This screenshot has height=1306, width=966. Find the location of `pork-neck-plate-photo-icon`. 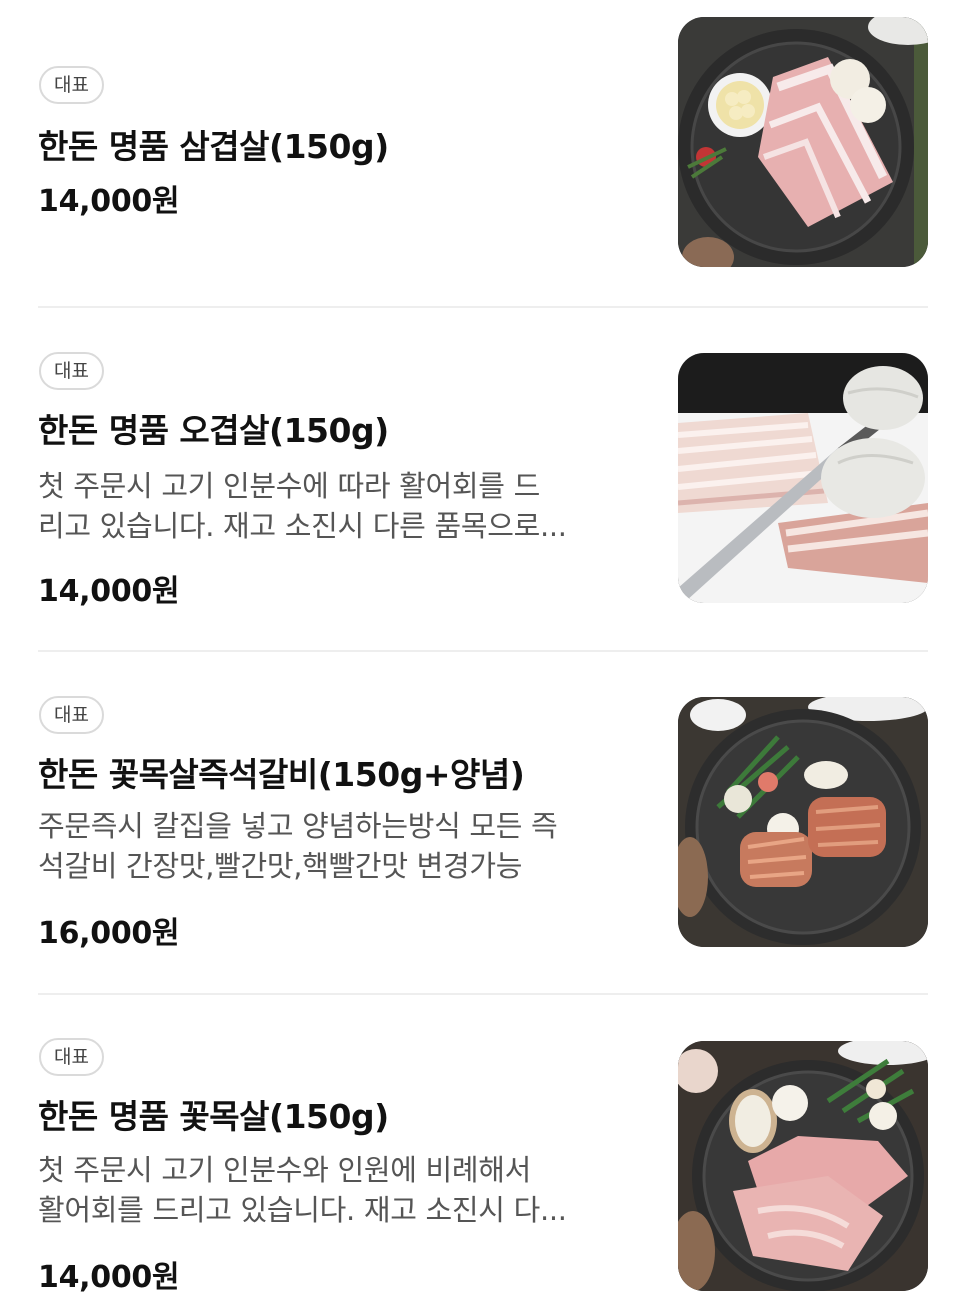

pork-neck-plate-photo-icon is located at coordinates (803, 1166).